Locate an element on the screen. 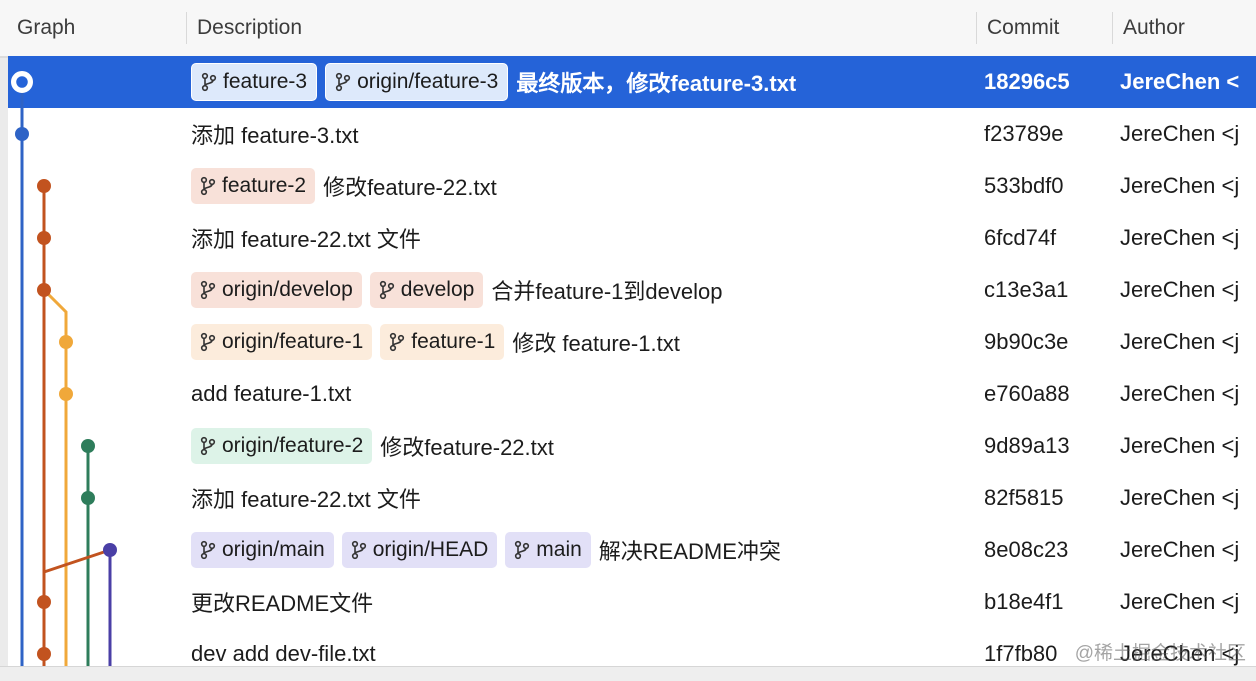  commit-description: origin/main origin/HEAD main 解决README冲突 is located at coordinates (486, 550).